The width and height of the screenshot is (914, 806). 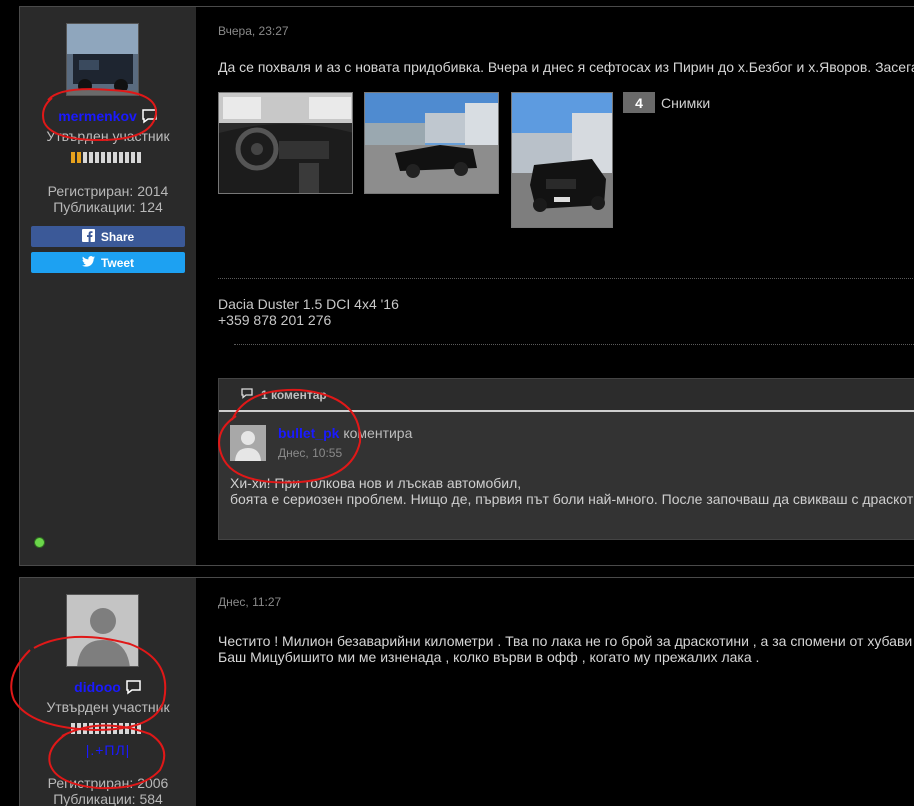 I want to click on twitter-tweet-button: Tweet, so click(x=108, y=262).